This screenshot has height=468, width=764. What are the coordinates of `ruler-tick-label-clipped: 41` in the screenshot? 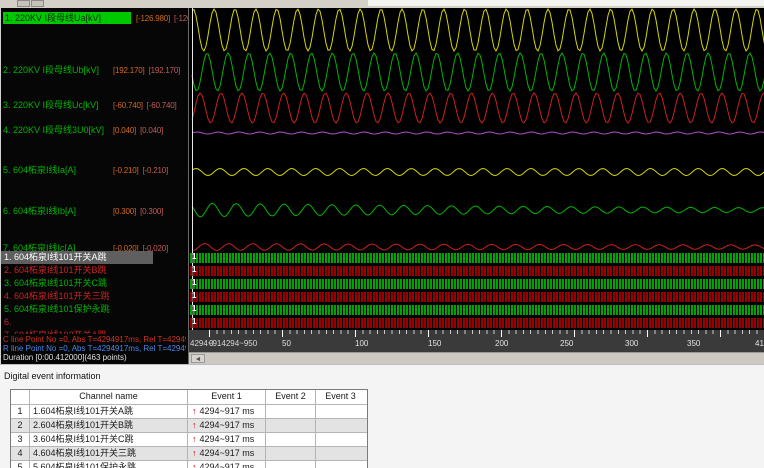 It's located at (759, 343).